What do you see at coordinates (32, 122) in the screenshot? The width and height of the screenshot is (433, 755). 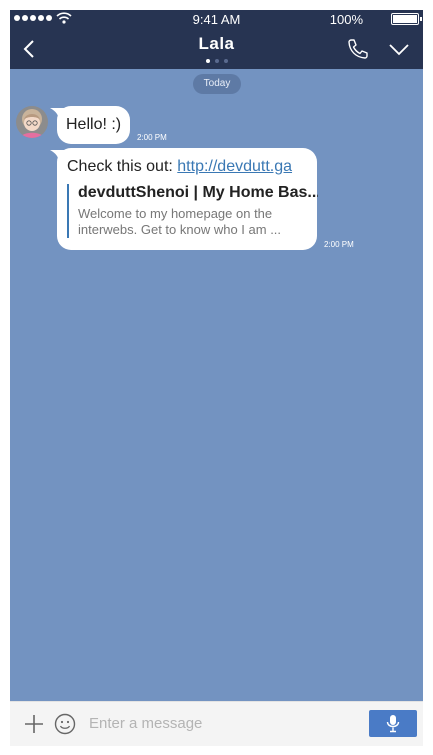 I see `contact-avatar` at bounding box center [32, 122].